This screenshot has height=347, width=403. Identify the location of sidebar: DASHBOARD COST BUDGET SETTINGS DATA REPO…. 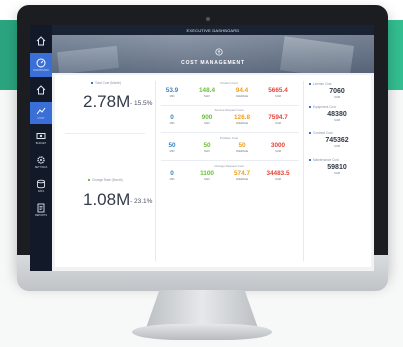
(41, 148).